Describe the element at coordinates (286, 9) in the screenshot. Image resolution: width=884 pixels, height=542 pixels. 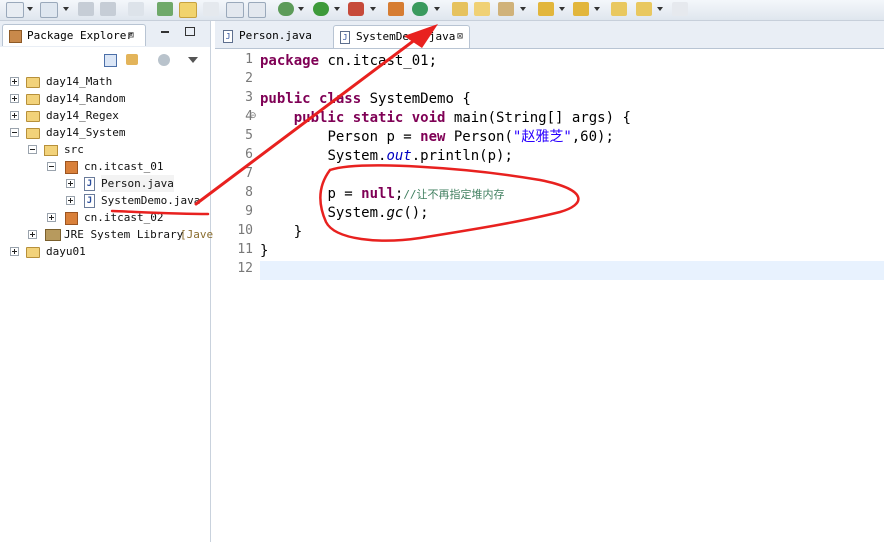
I see `debug-icon` at that location.